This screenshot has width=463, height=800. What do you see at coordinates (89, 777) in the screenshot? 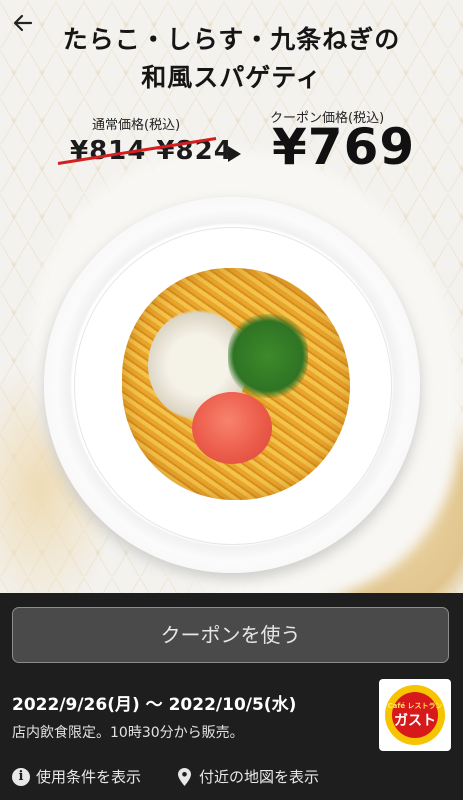
I see `conditions-link-label: 使用条件を表示` at bounding box center [89, 777].